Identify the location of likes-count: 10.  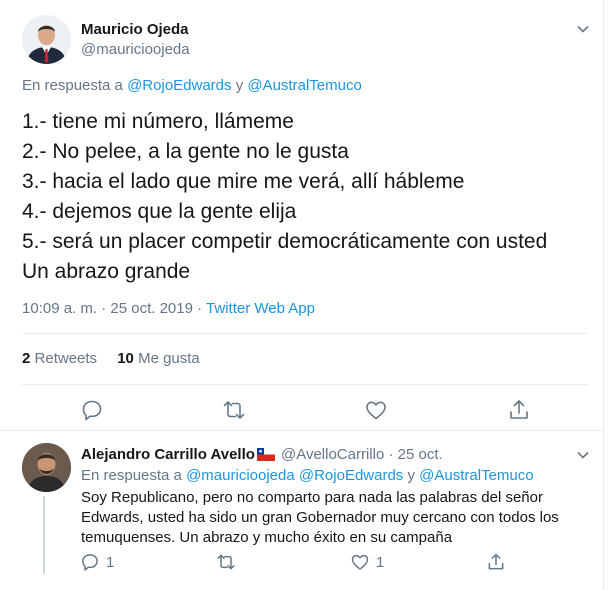
(125, 358).